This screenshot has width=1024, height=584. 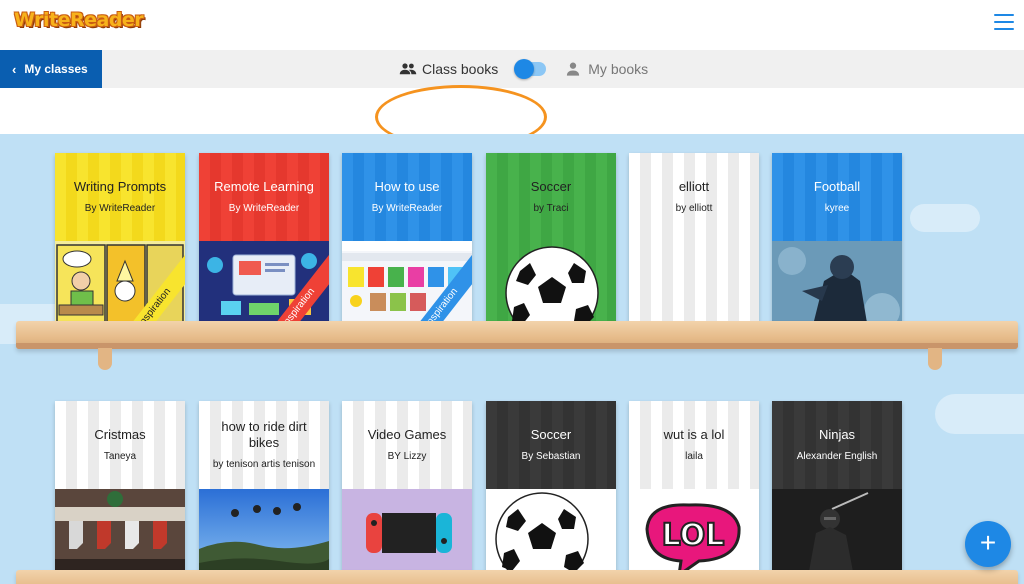 What do you see at coordinates (573, 69) in the screenshot?
I see `person-icon` at bounding box center [573, 69].